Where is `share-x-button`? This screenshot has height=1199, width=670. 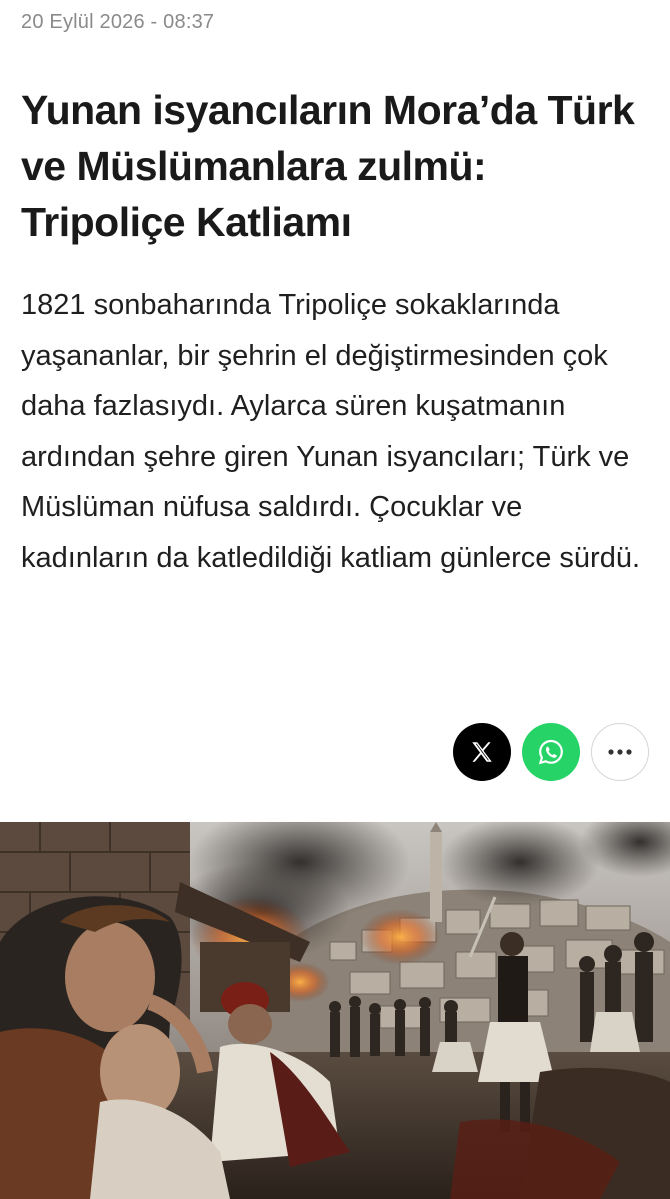 share-x-button is located at coordinates (482, 752).